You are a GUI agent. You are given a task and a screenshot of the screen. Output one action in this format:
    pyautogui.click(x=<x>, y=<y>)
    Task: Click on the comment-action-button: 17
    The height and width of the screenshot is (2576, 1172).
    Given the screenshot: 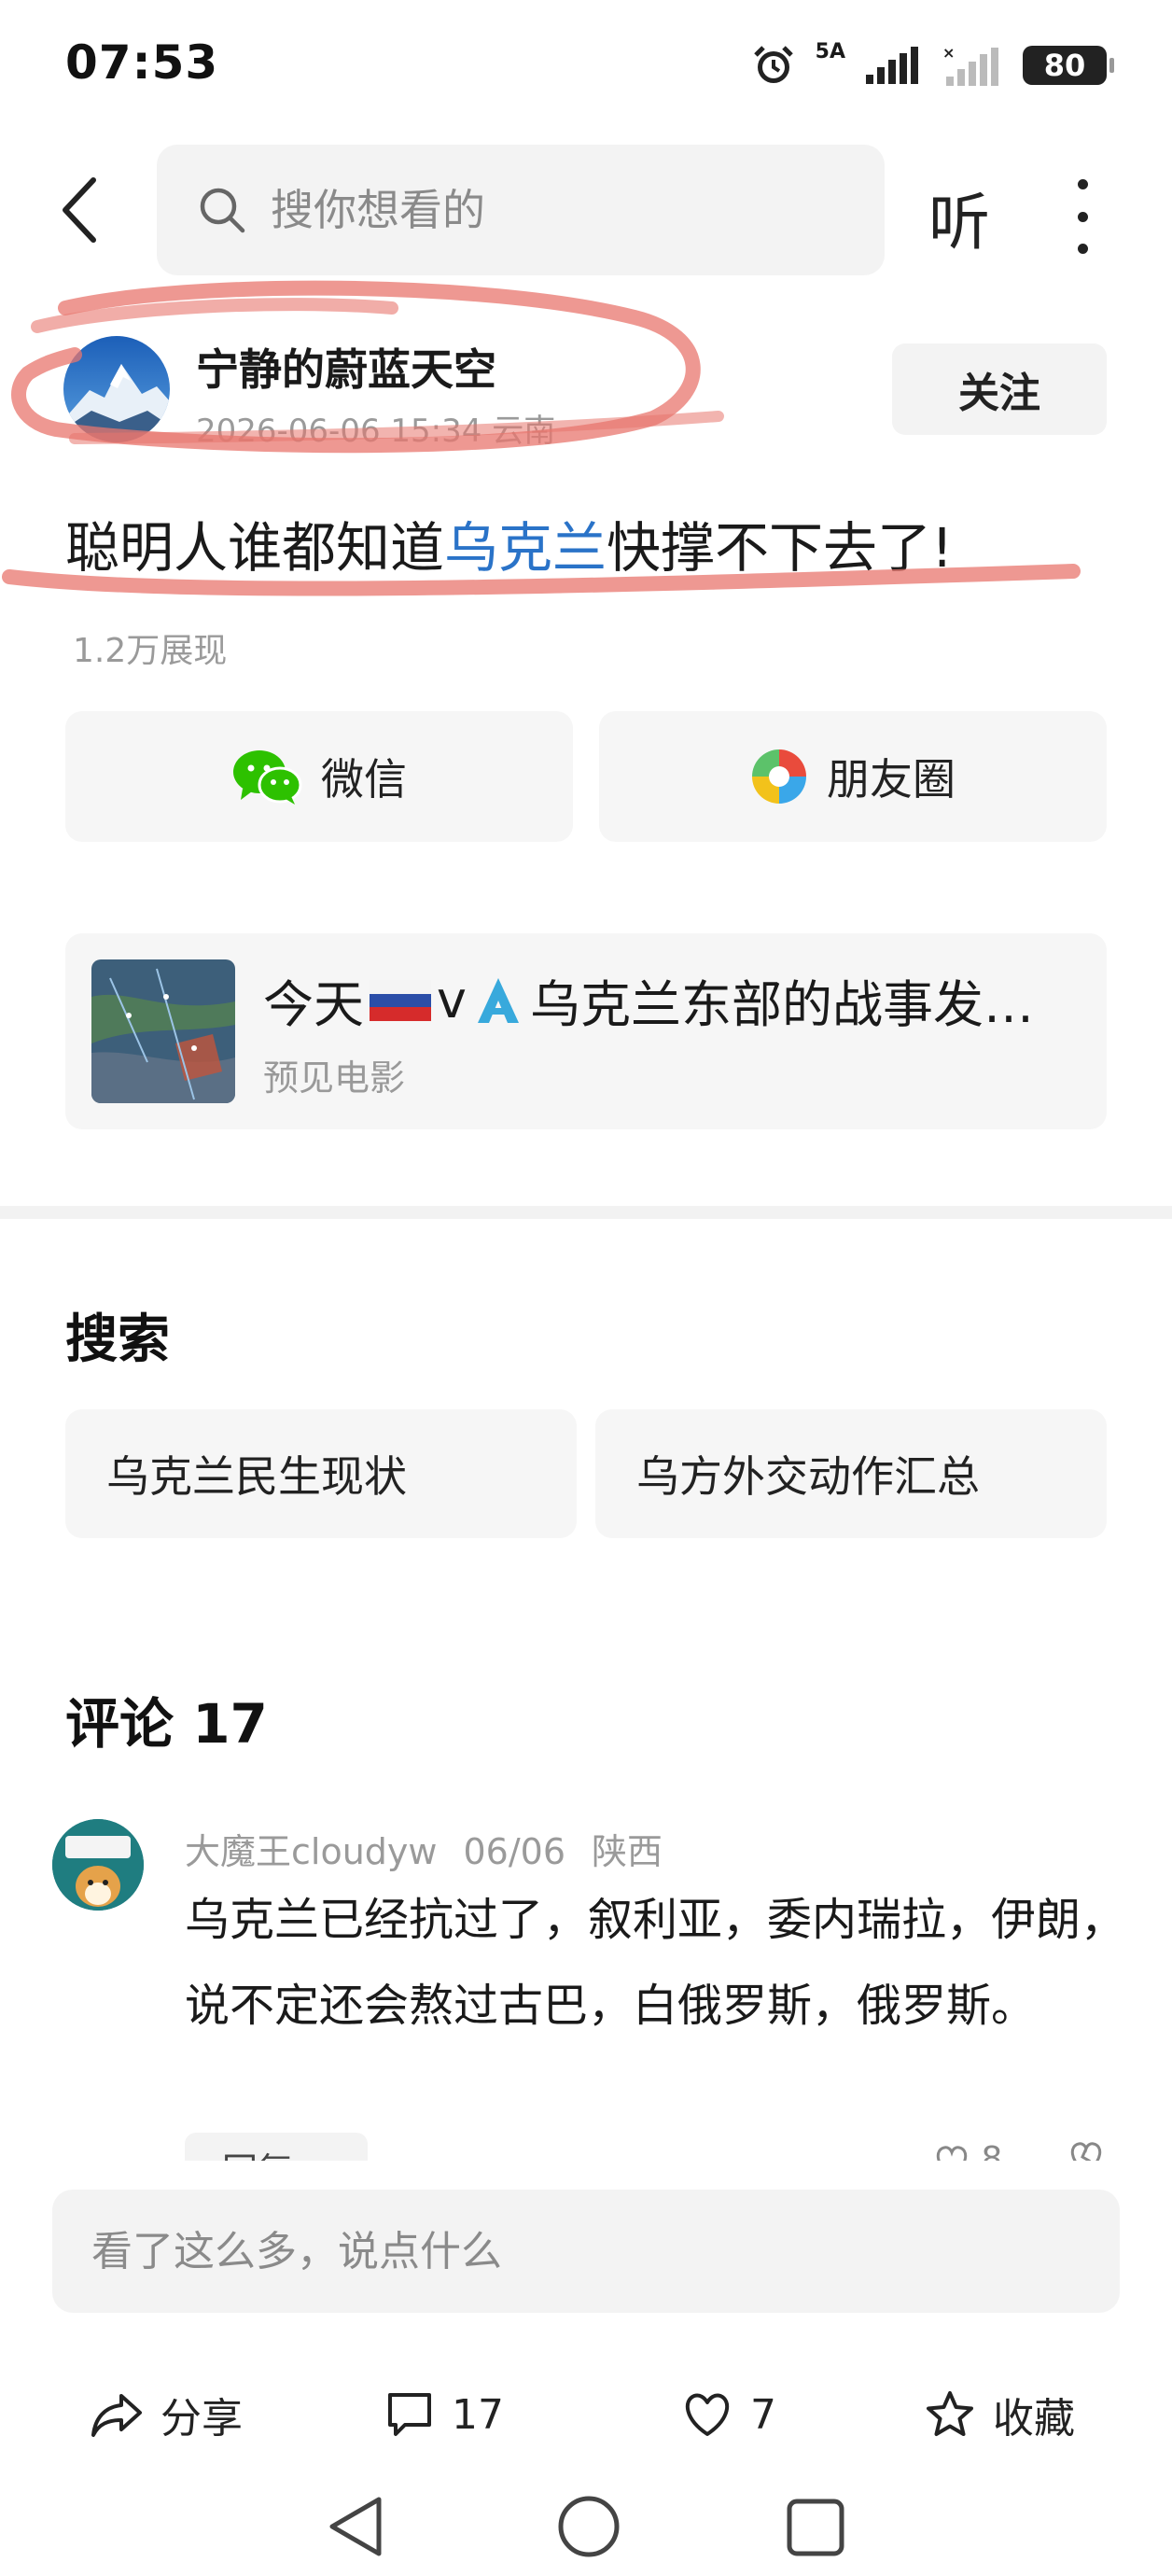 What is the action you would take?
    pyautogui.click(x=444, y=2414)
    